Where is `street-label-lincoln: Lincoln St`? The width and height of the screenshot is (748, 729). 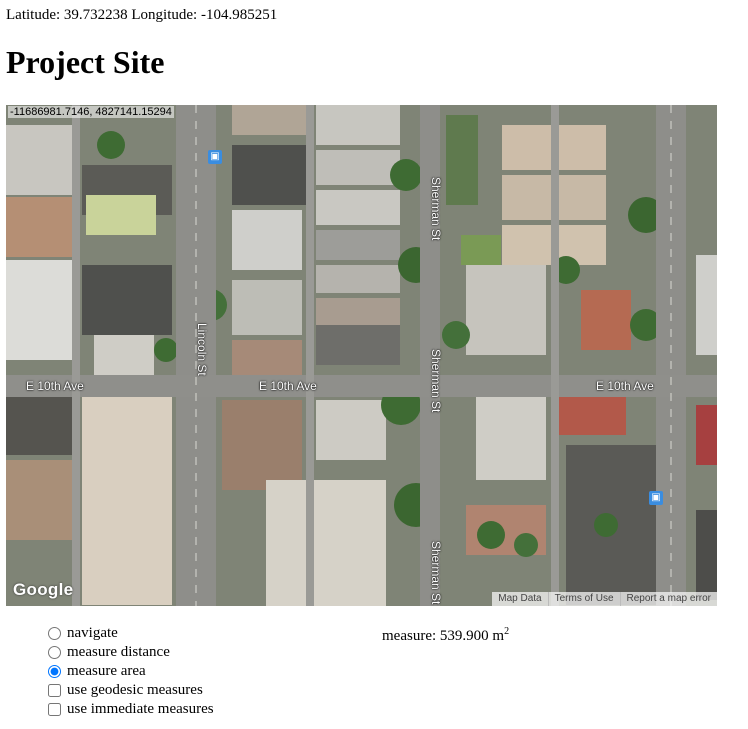 street-label-lincoln: Lincoln St is located at coordinates (202, 349).